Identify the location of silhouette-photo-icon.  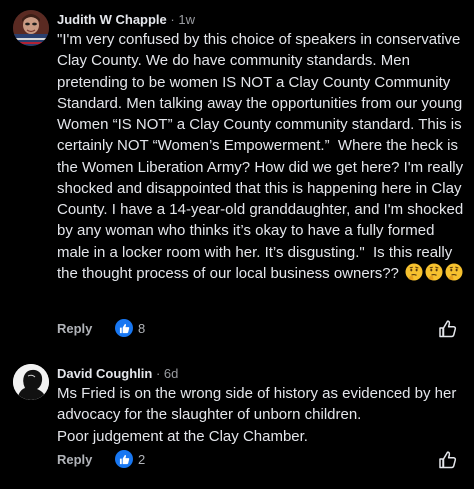
(31, 382).